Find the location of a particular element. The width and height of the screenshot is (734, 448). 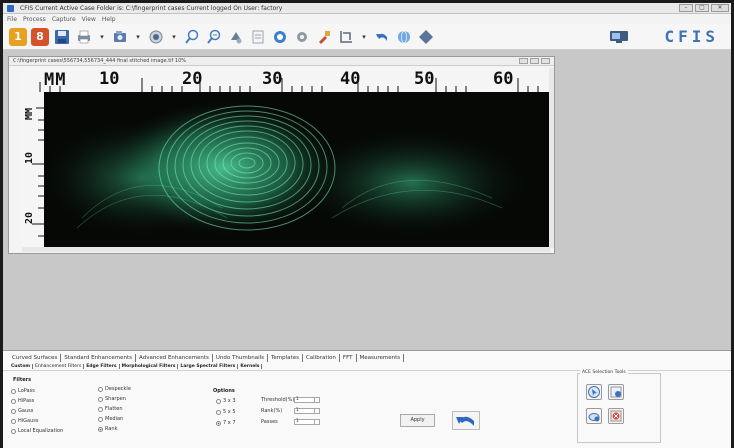

subtab-edge-filters: Edge Filters is located at coordinates (102, 366).